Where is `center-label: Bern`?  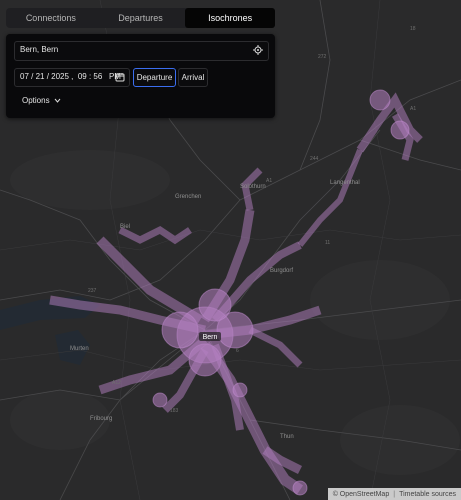 center-label: Bern is located at coordinates (210, 336).